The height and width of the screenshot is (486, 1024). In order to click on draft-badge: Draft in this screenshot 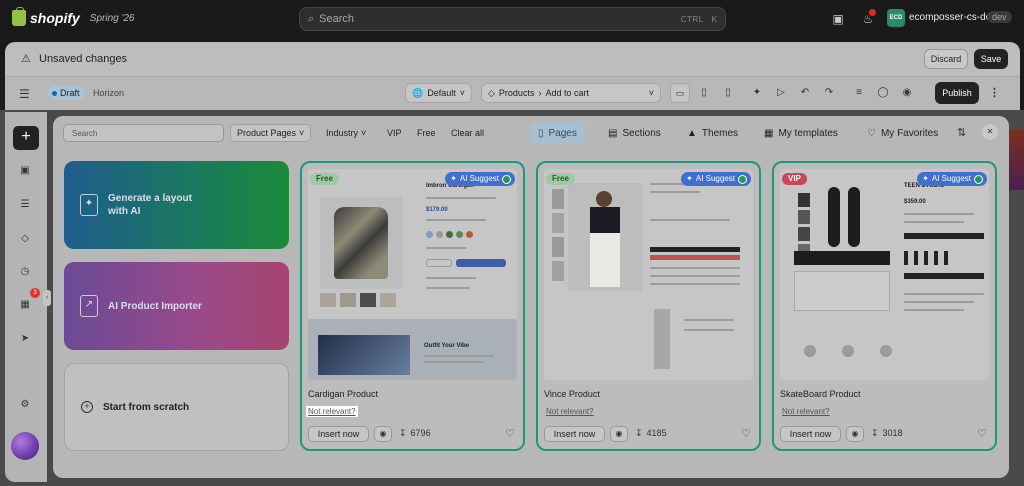, I will do `click(66, 93)`.